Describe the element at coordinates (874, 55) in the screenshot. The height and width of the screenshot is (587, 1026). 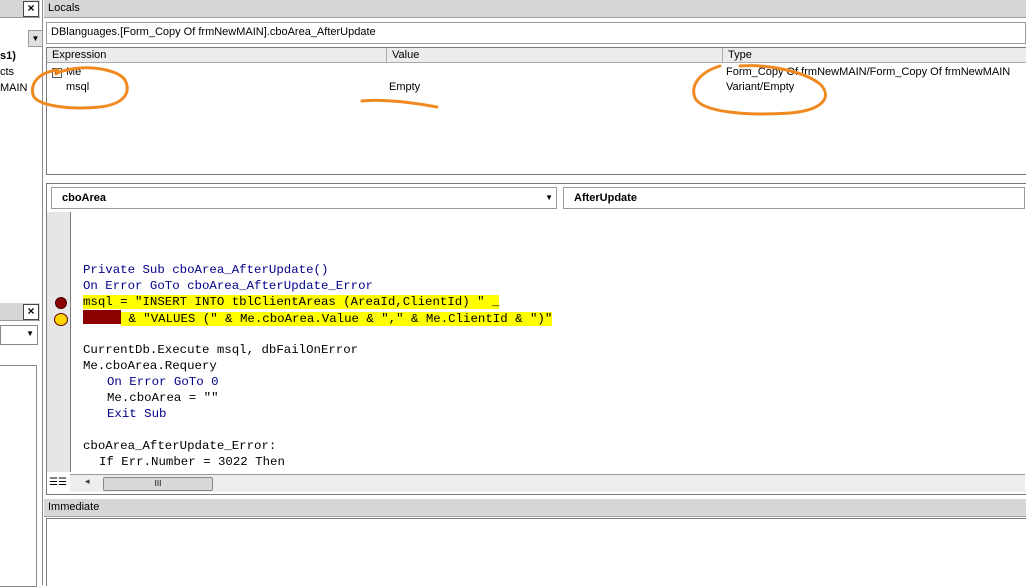
I see `column-header-type: Type` at that location.